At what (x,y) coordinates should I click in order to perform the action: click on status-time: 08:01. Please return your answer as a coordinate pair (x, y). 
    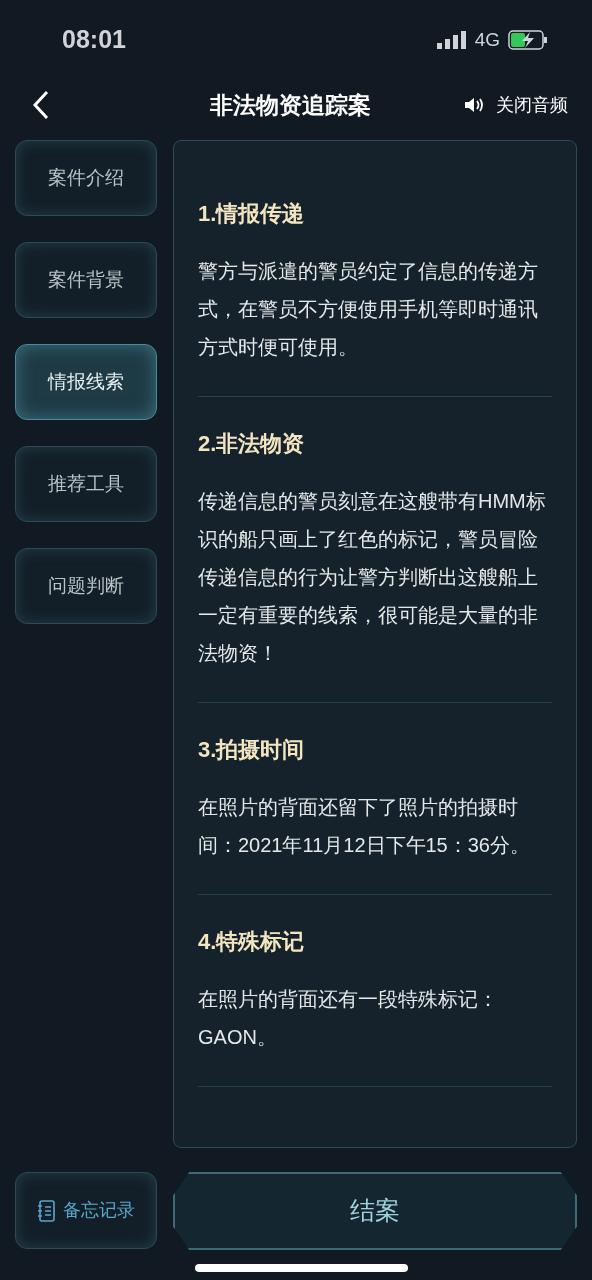
    Looking at the image, I should click on (94, 40).